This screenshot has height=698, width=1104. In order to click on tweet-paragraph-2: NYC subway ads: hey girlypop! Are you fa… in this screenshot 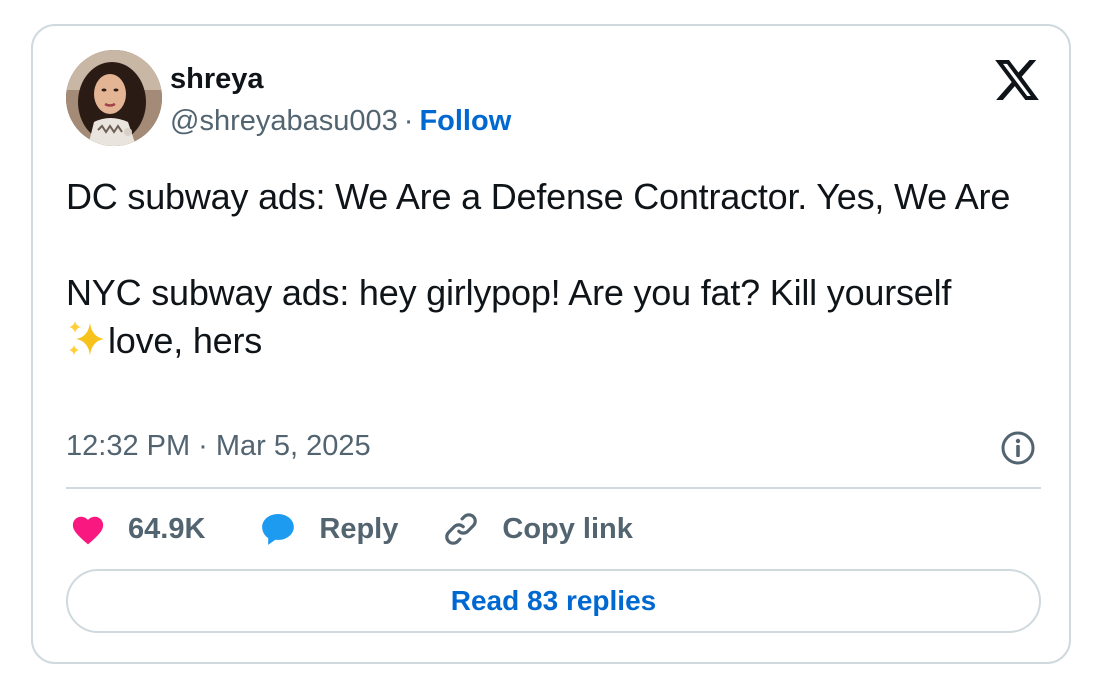, I will do `click(509, 292)`.